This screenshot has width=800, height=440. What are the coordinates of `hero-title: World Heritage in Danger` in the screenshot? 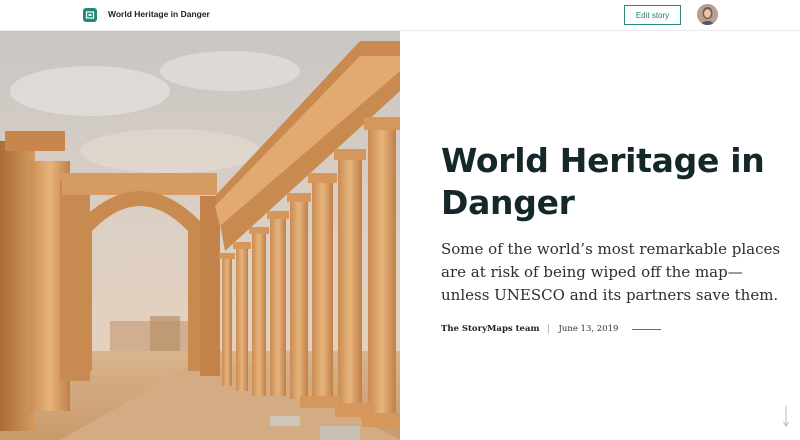 It's located at (603, 181).